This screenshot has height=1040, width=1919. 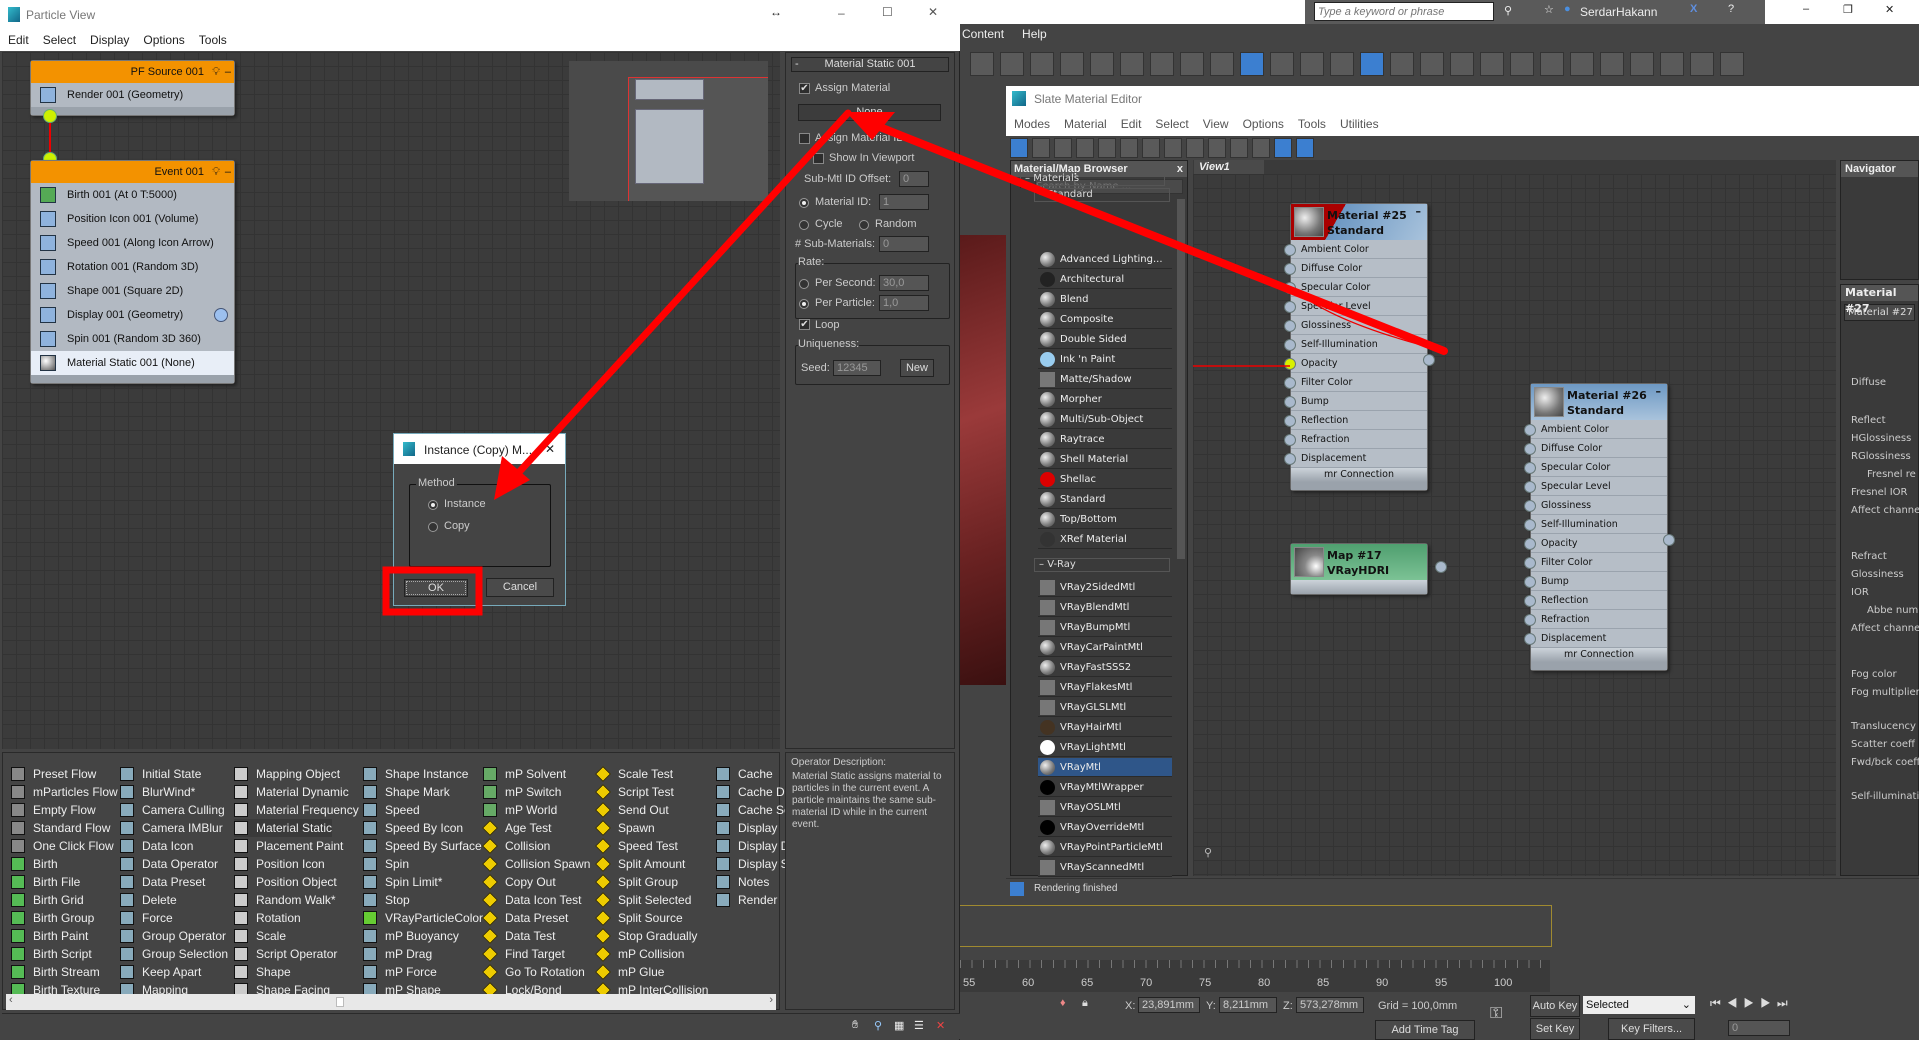 What do you see at coordinates (636, 846) in the screenshot?
I see `depot-item: Speed Test` at bounding box center [636, 846].